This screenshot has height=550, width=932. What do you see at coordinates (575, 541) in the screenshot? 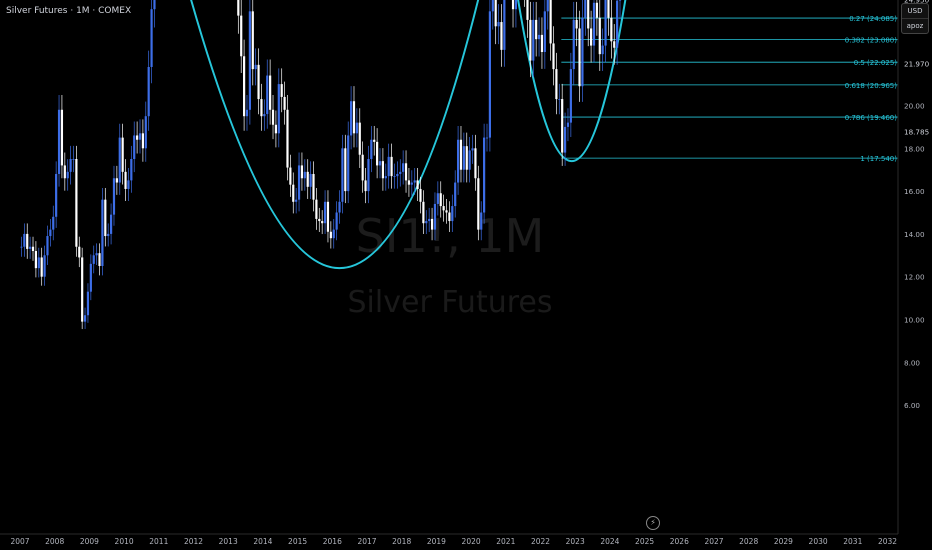
I see `time-tick: 2023` at bounding box center [575, 541].